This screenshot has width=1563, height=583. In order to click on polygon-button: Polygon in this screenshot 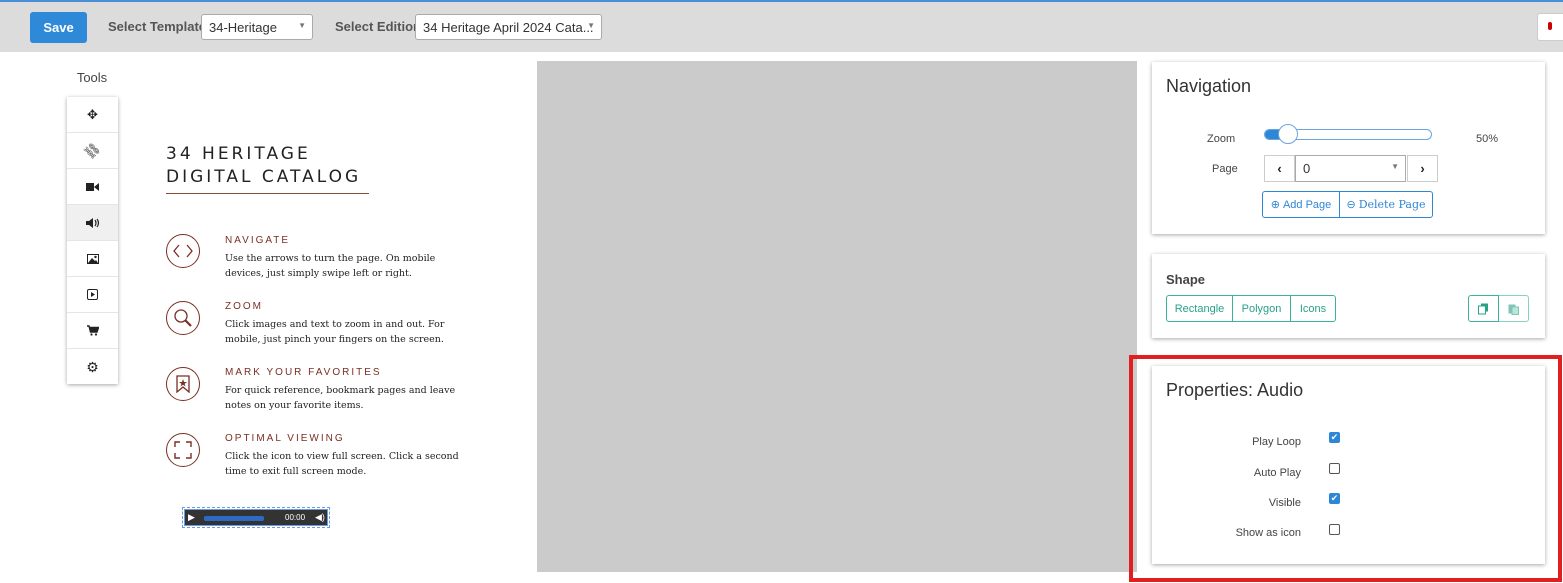, I will do `click(1261, 308)`.